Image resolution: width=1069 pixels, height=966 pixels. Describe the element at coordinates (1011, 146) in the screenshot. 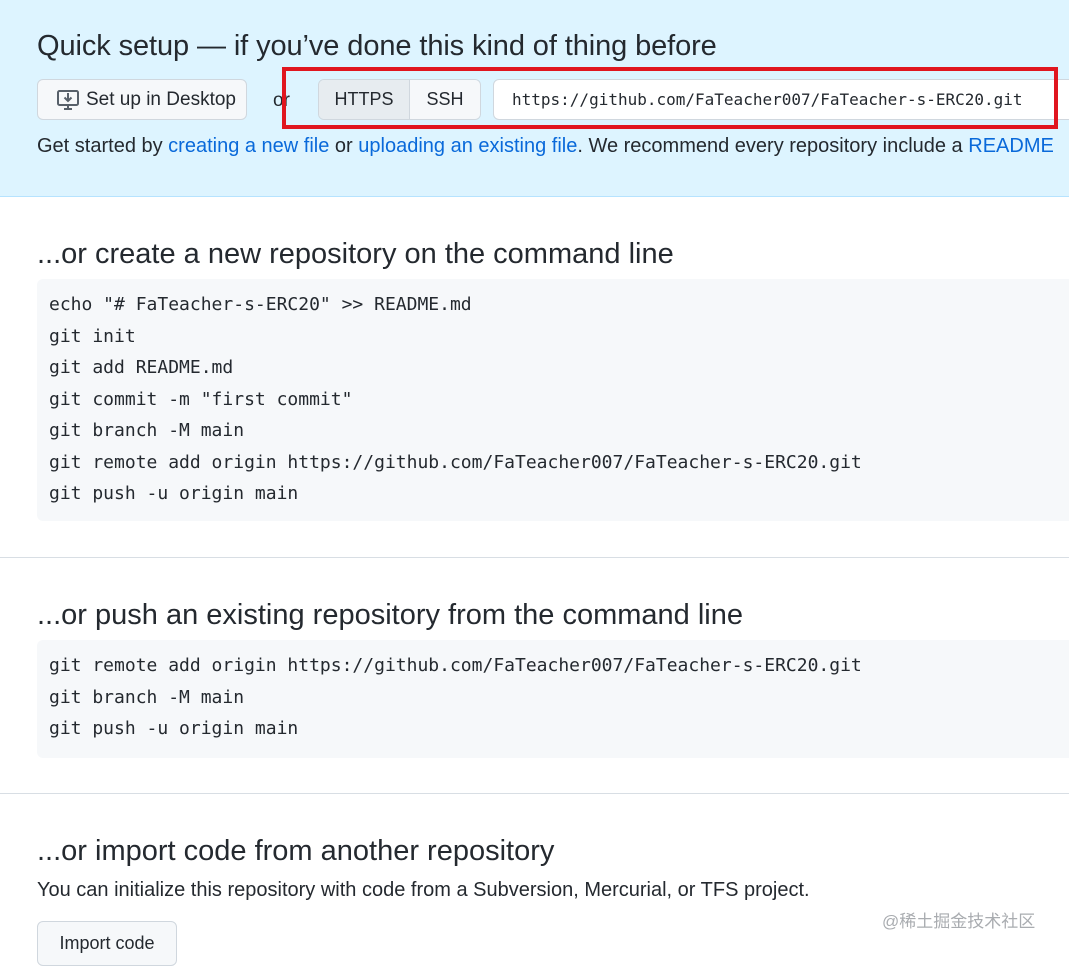

I see `readme-link: README` at that location.